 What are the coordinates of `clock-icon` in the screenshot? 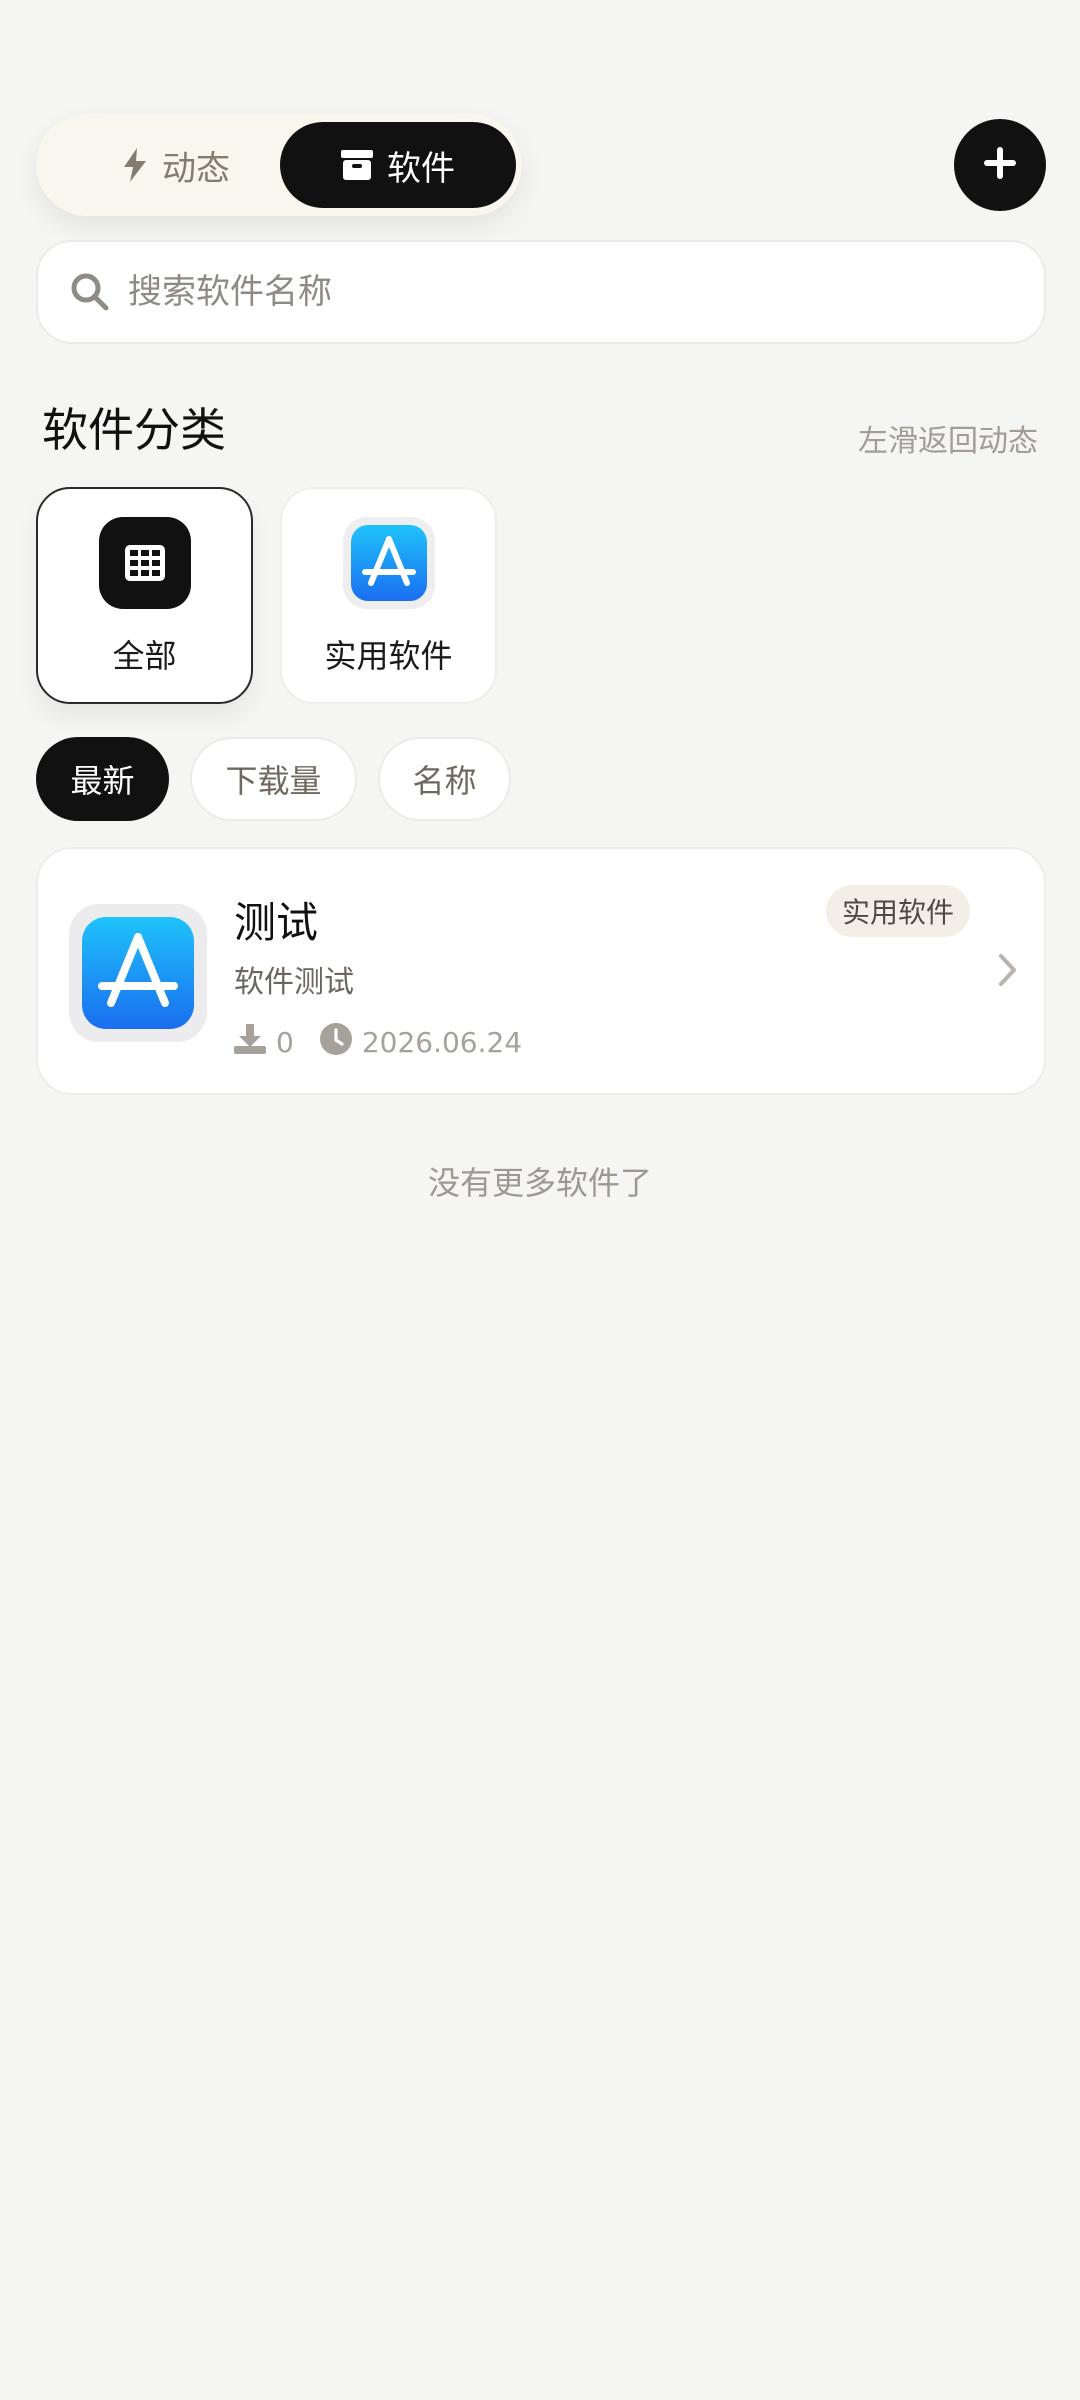 It's located at (335, 1042).